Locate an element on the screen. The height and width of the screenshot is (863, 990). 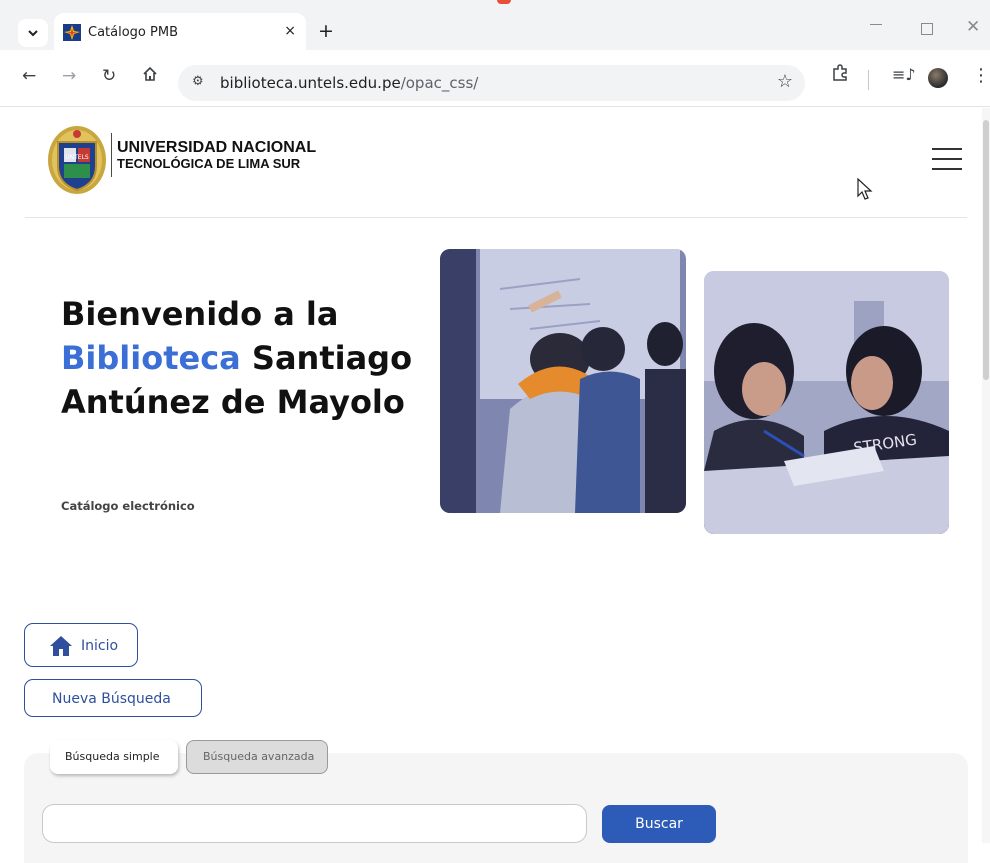
hamburger-menu-icon is located at coordinates (947, 160).